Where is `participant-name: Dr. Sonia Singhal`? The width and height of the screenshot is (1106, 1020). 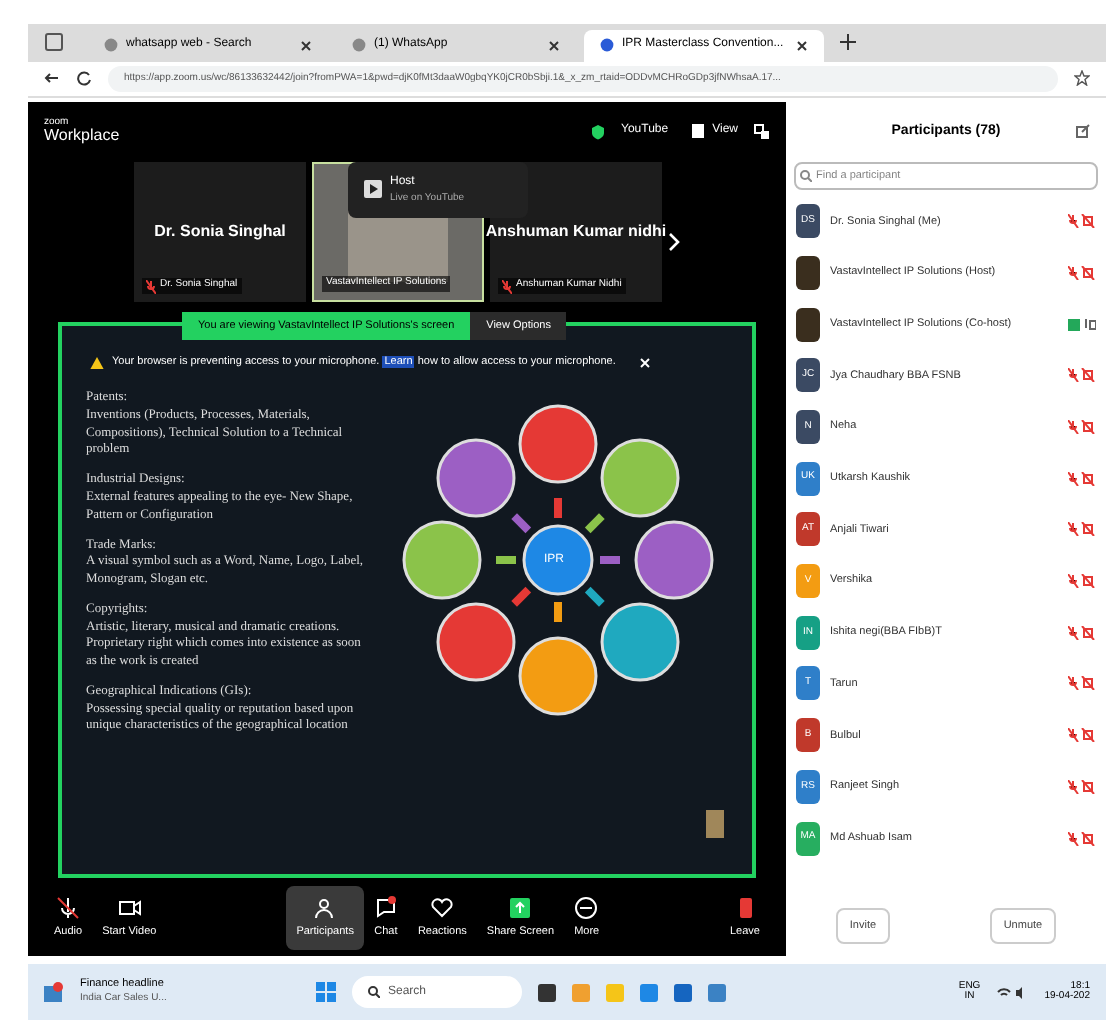 participant-name: Dr. Sonia Singhal is located at coordinates (220, 231).